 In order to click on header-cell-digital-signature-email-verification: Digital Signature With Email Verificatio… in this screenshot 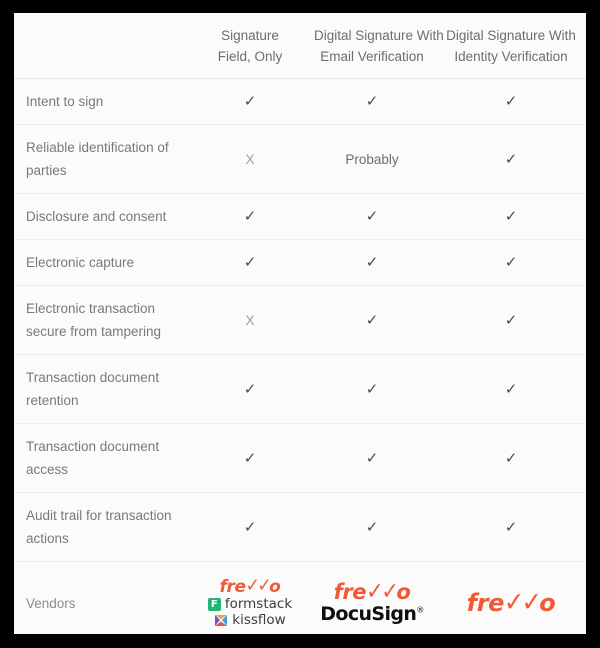, I will do `click(376, 46)`.